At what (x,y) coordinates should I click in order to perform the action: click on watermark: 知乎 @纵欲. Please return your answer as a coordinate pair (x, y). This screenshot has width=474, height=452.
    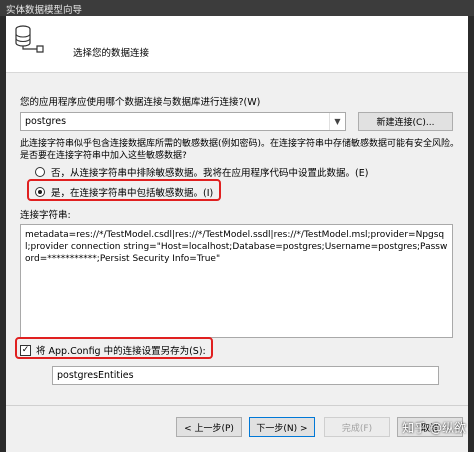
    Looking at the image, I should click on (434, 428).